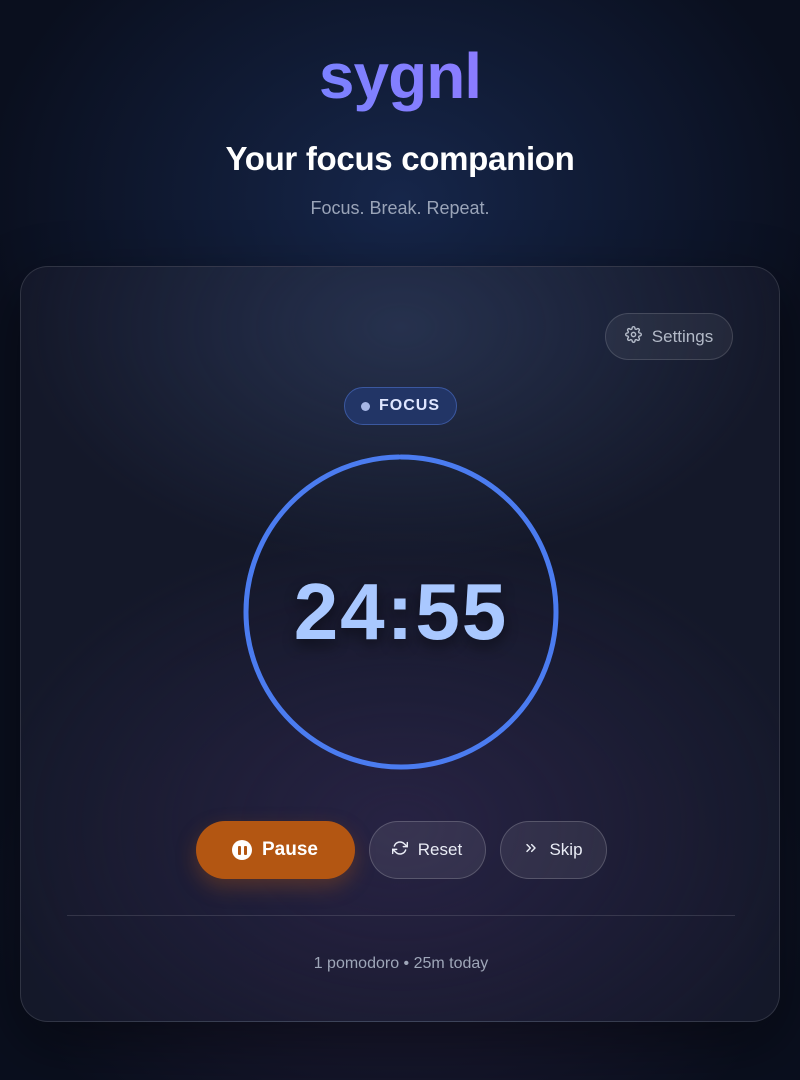 This screenshot has height=1080, width=800. What do you see at coordinates (440, 849) in the screenshot?
I see `reset-label: Reset` at bounding box center [440, 849].